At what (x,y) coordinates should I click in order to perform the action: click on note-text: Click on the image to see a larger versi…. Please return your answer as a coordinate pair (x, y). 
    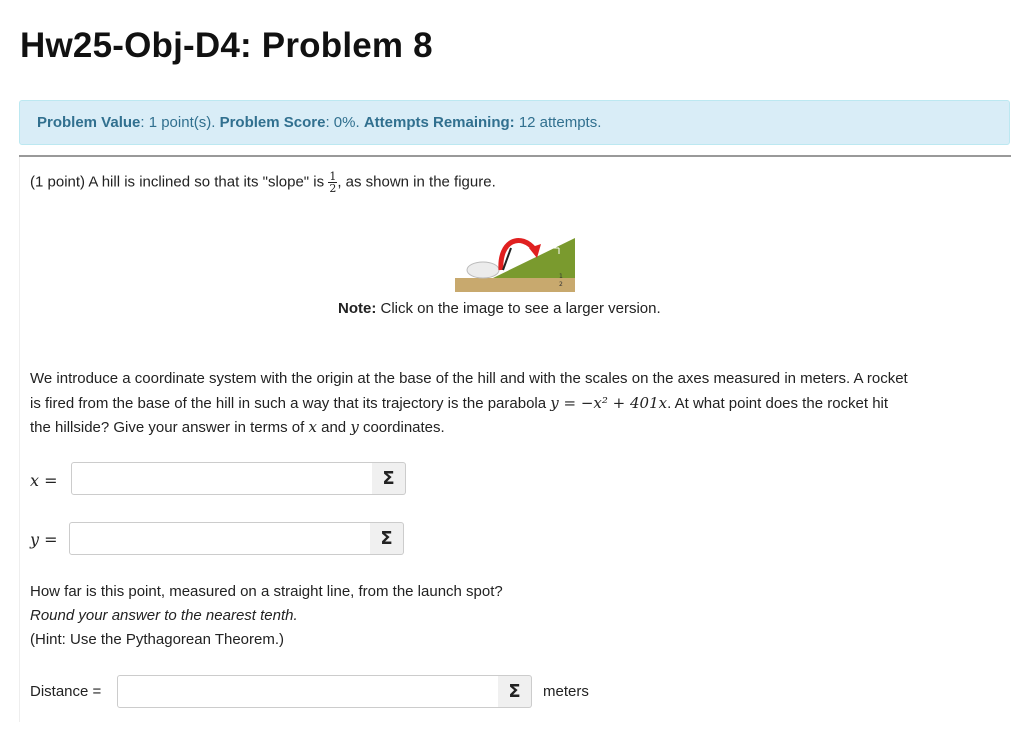
    Looking at the image, I should click on (518, 308).